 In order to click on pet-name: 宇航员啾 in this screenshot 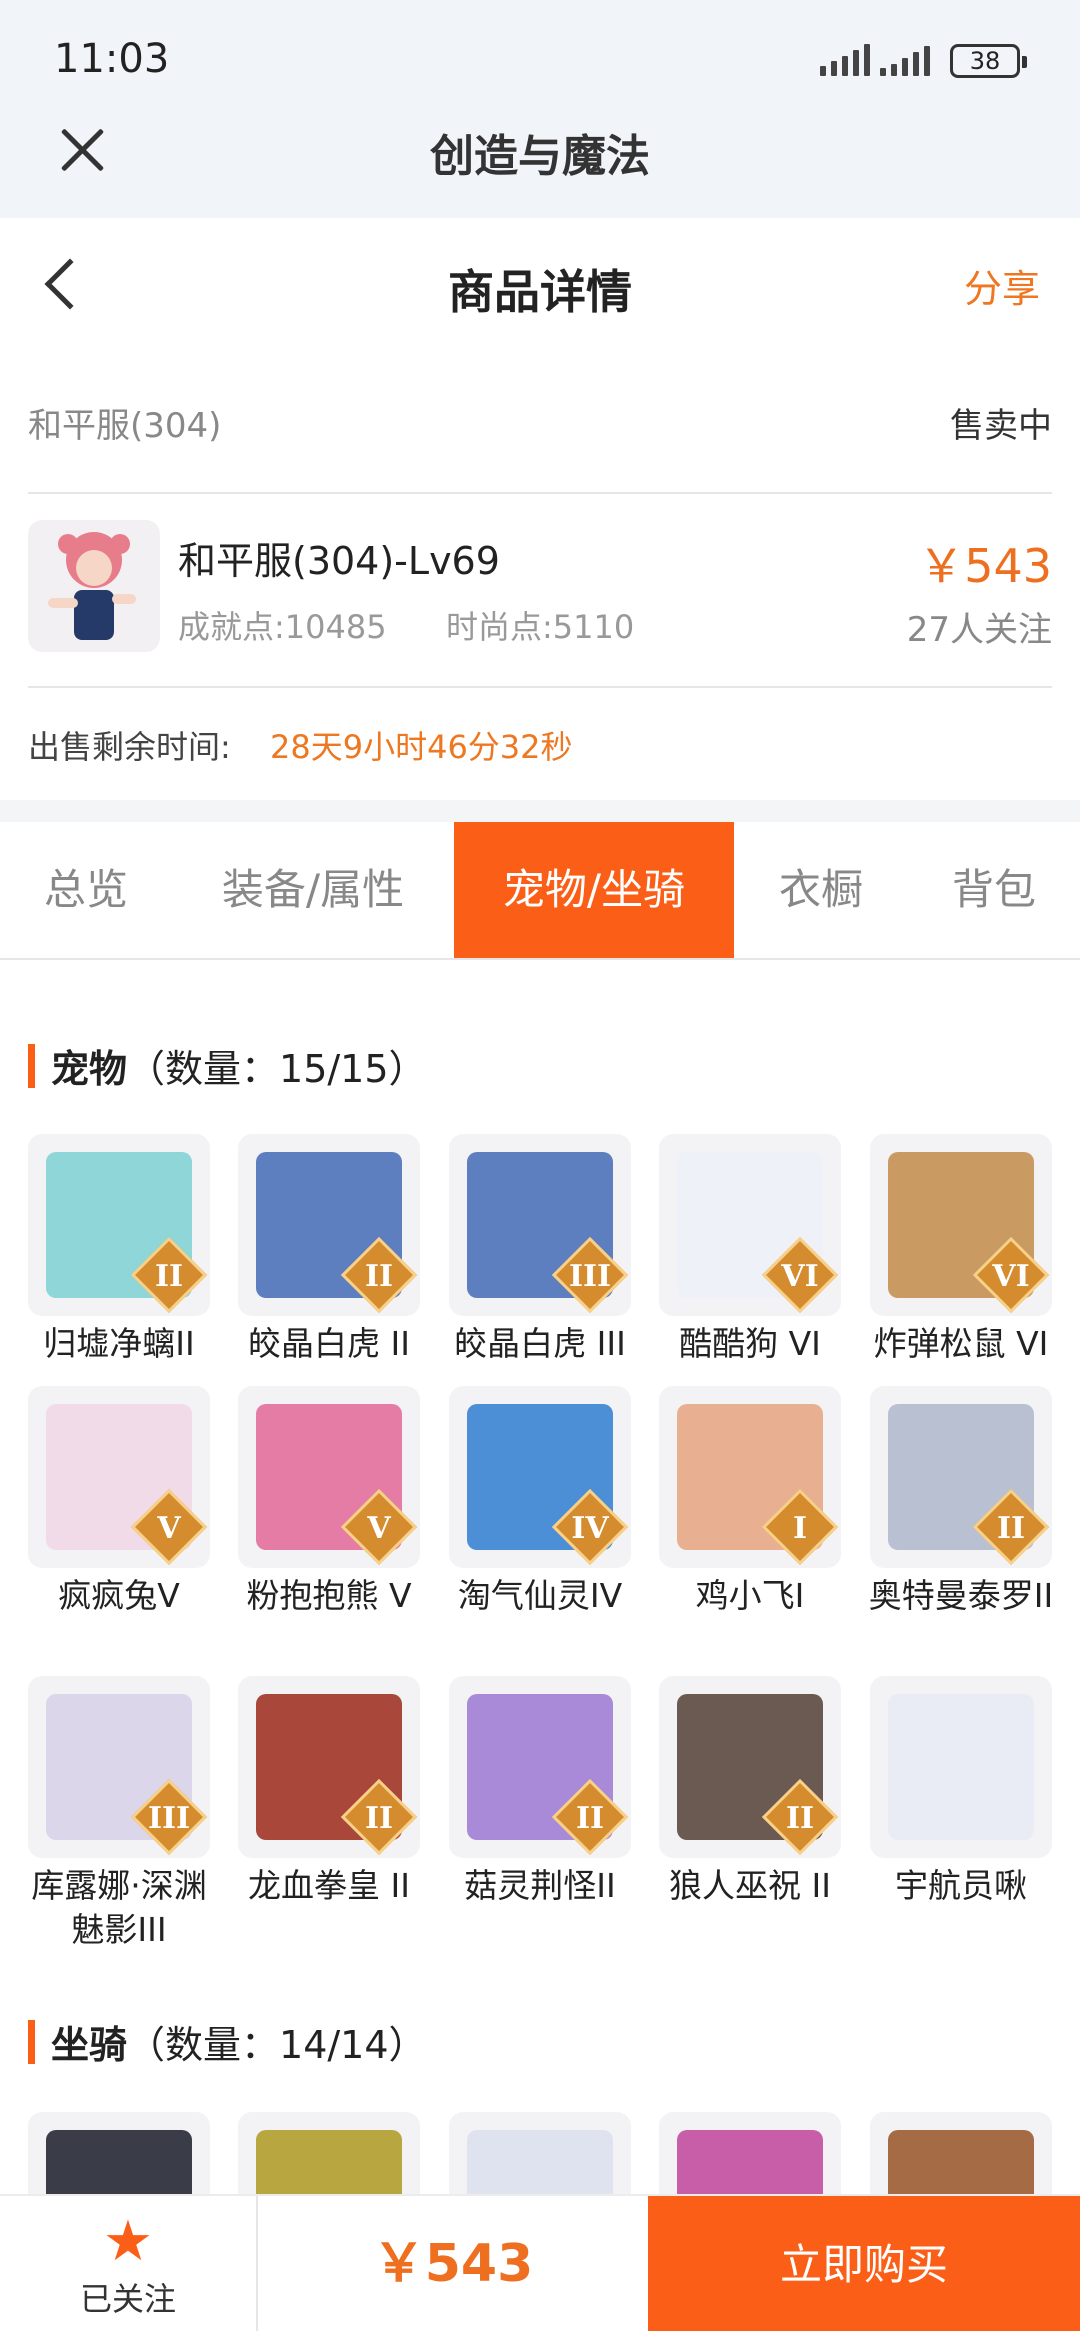, I will do `click(961, 1885)`.